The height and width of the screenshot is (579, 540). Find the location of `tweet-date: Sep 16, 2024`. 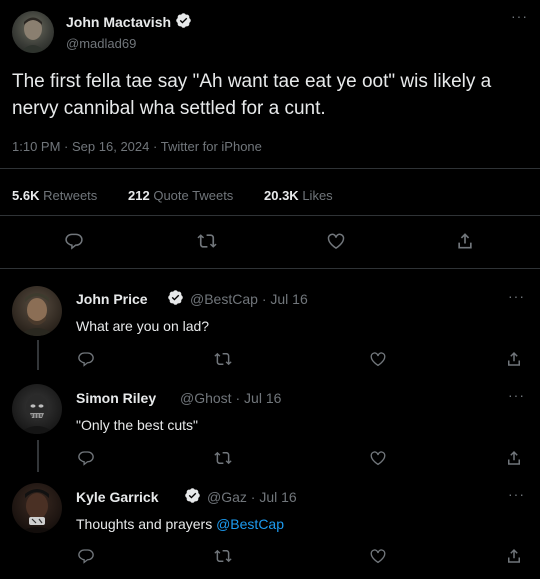

tweet-date: Sep 16, 2024 is located at coordinates (110, 146).